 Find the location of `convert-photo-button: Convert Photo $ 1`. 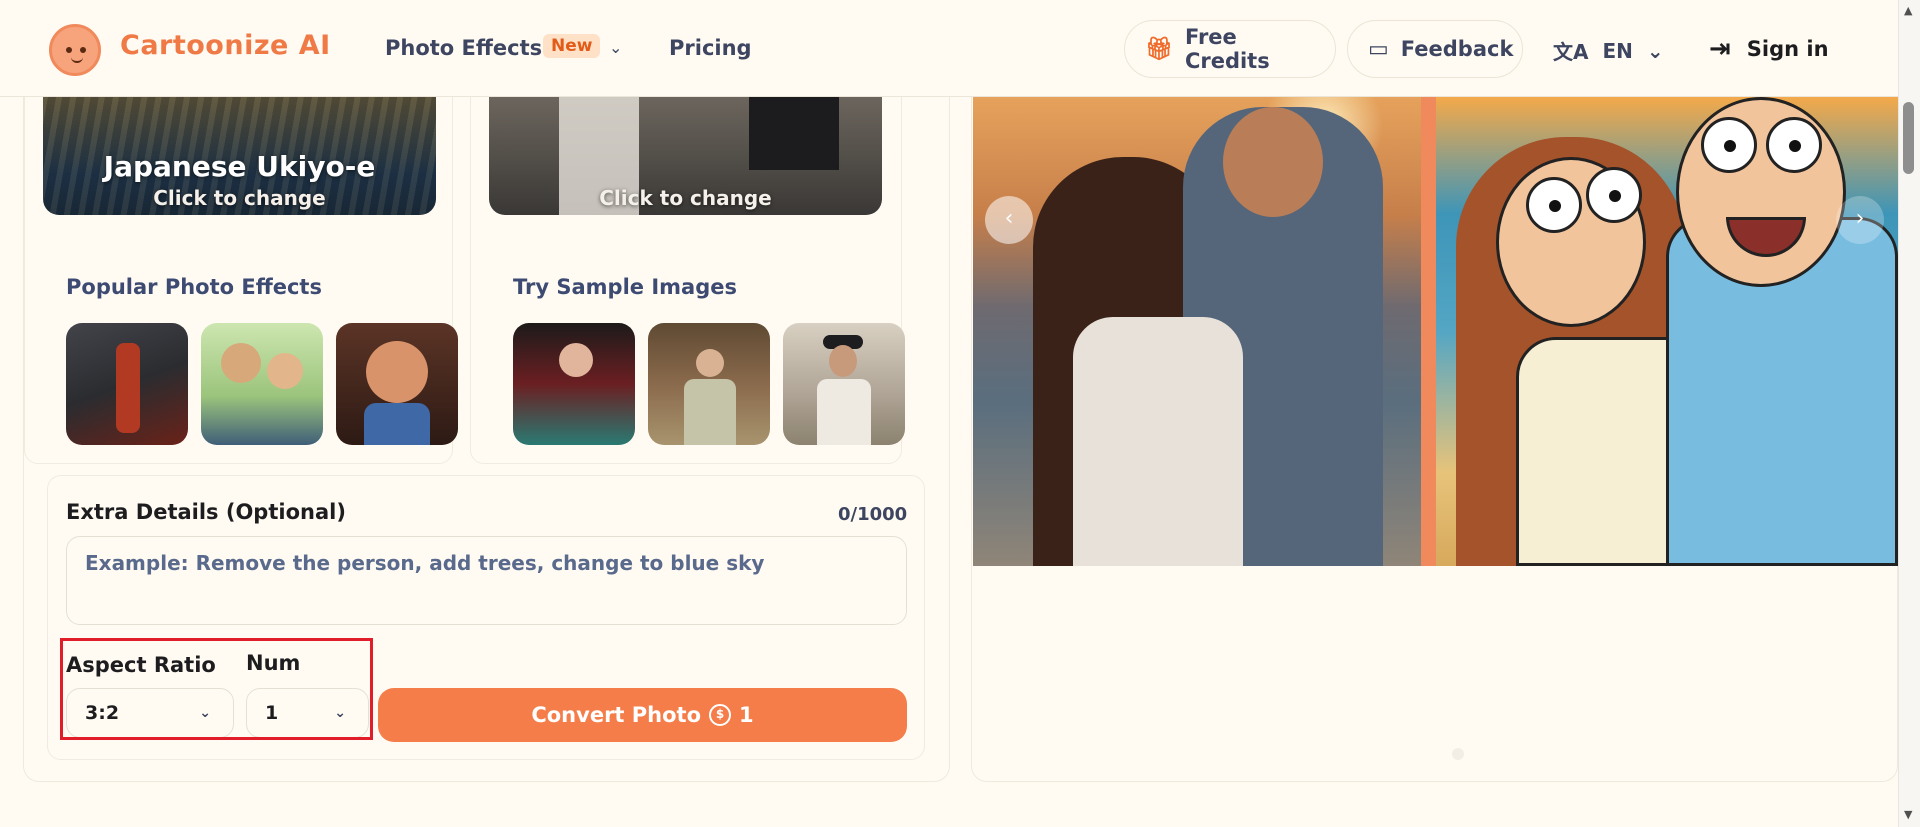

convert-photo-button: Convert Photo $ 1 is located at coordinates (642, 715).